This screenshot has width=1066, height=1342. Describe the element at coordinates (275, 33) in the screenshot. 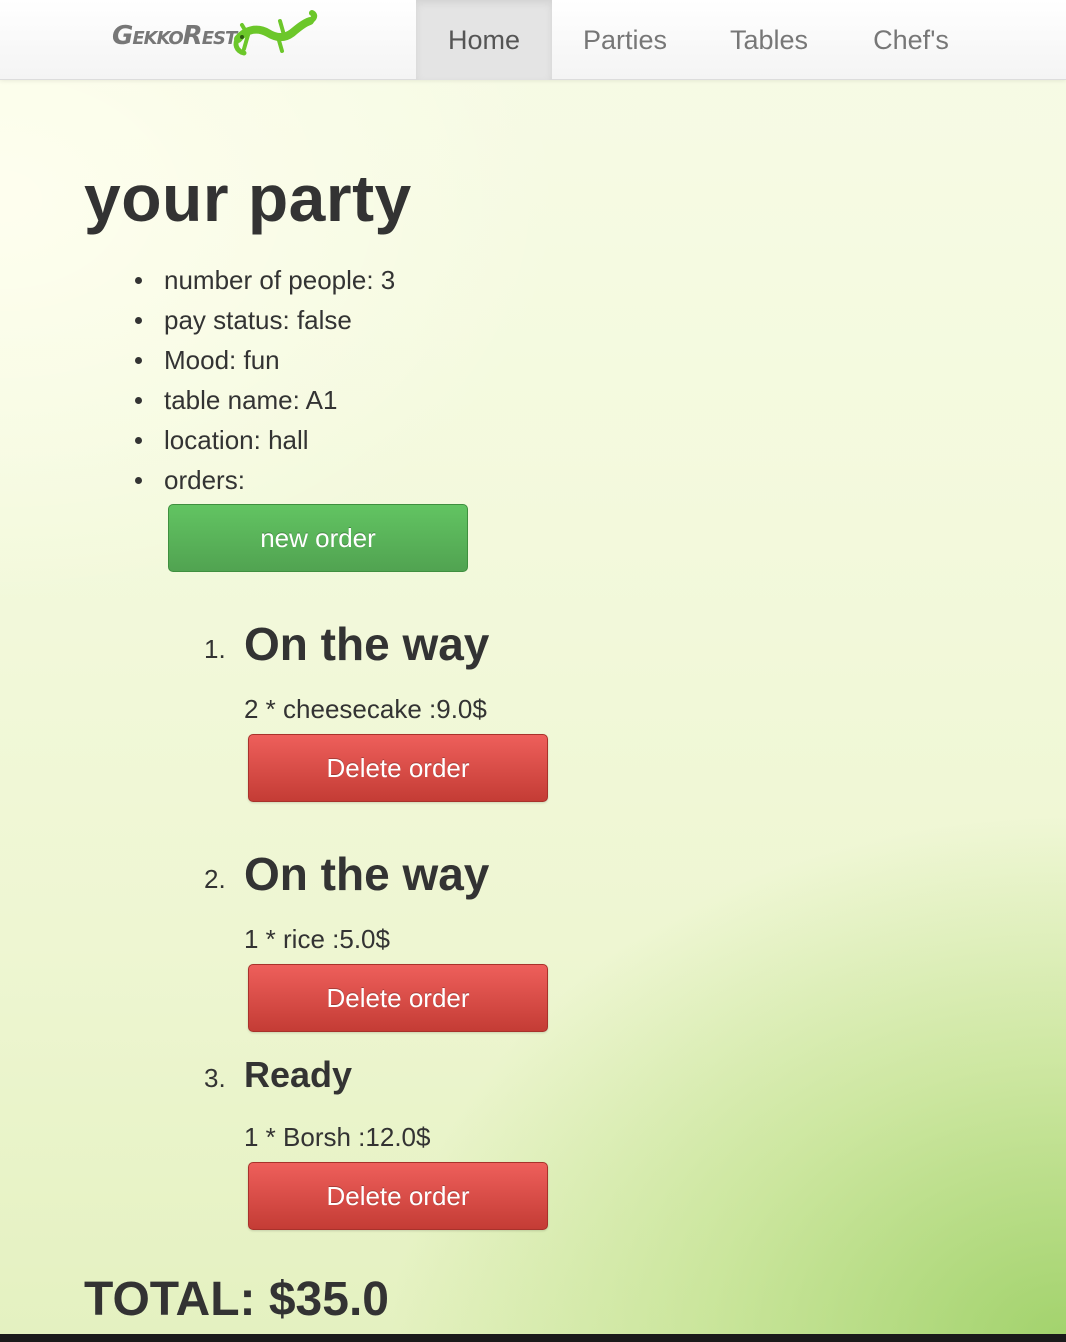

I see `gecko-icon` at that location.